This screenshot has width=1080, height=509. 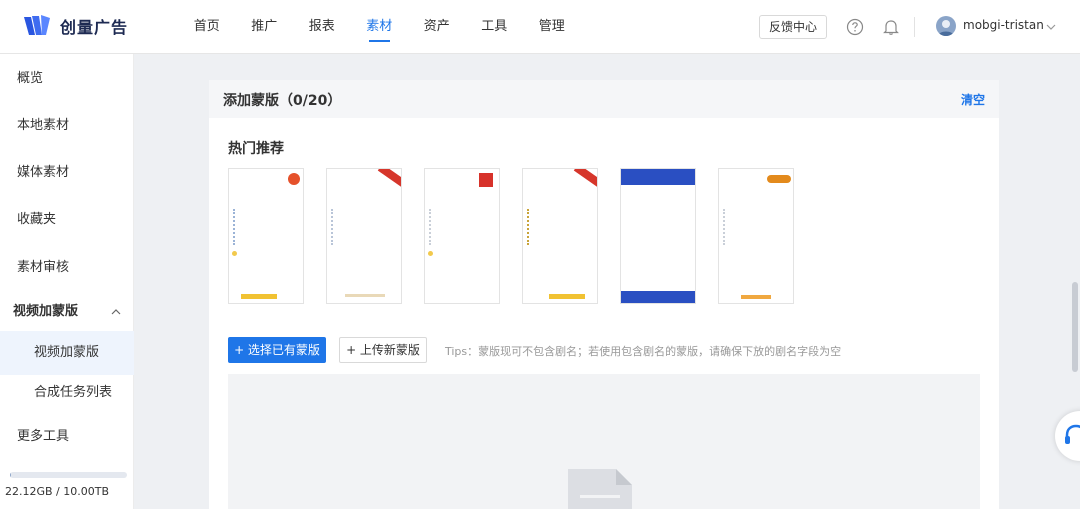 What do you see at coordinates (67, 126) in the screenshot?
I see `sidebar-item-local-materials: 本地素材` at bounding box center [67, 126].